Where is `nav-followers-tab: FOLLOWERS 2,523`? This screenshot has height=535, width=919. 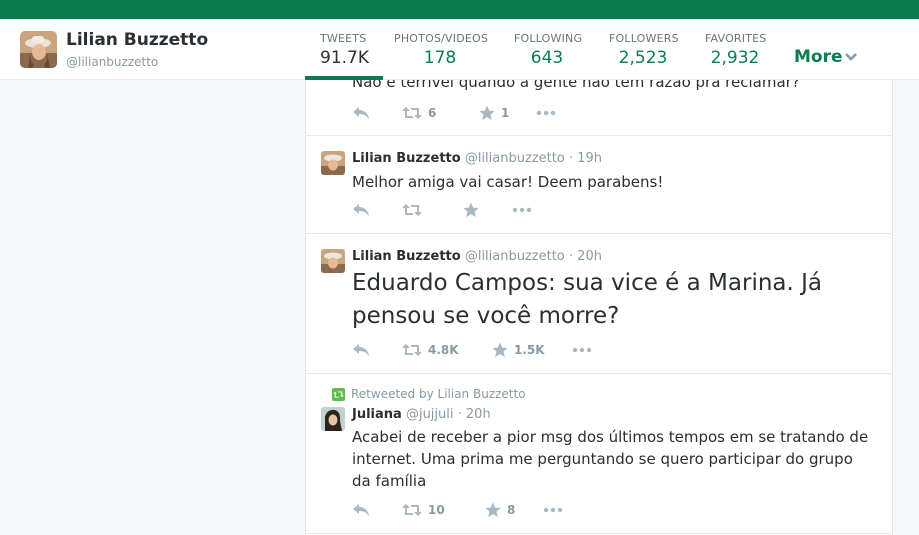
nav-followers-tab: FOLLOWERS 2,523 is located at coordinates (644, 50).